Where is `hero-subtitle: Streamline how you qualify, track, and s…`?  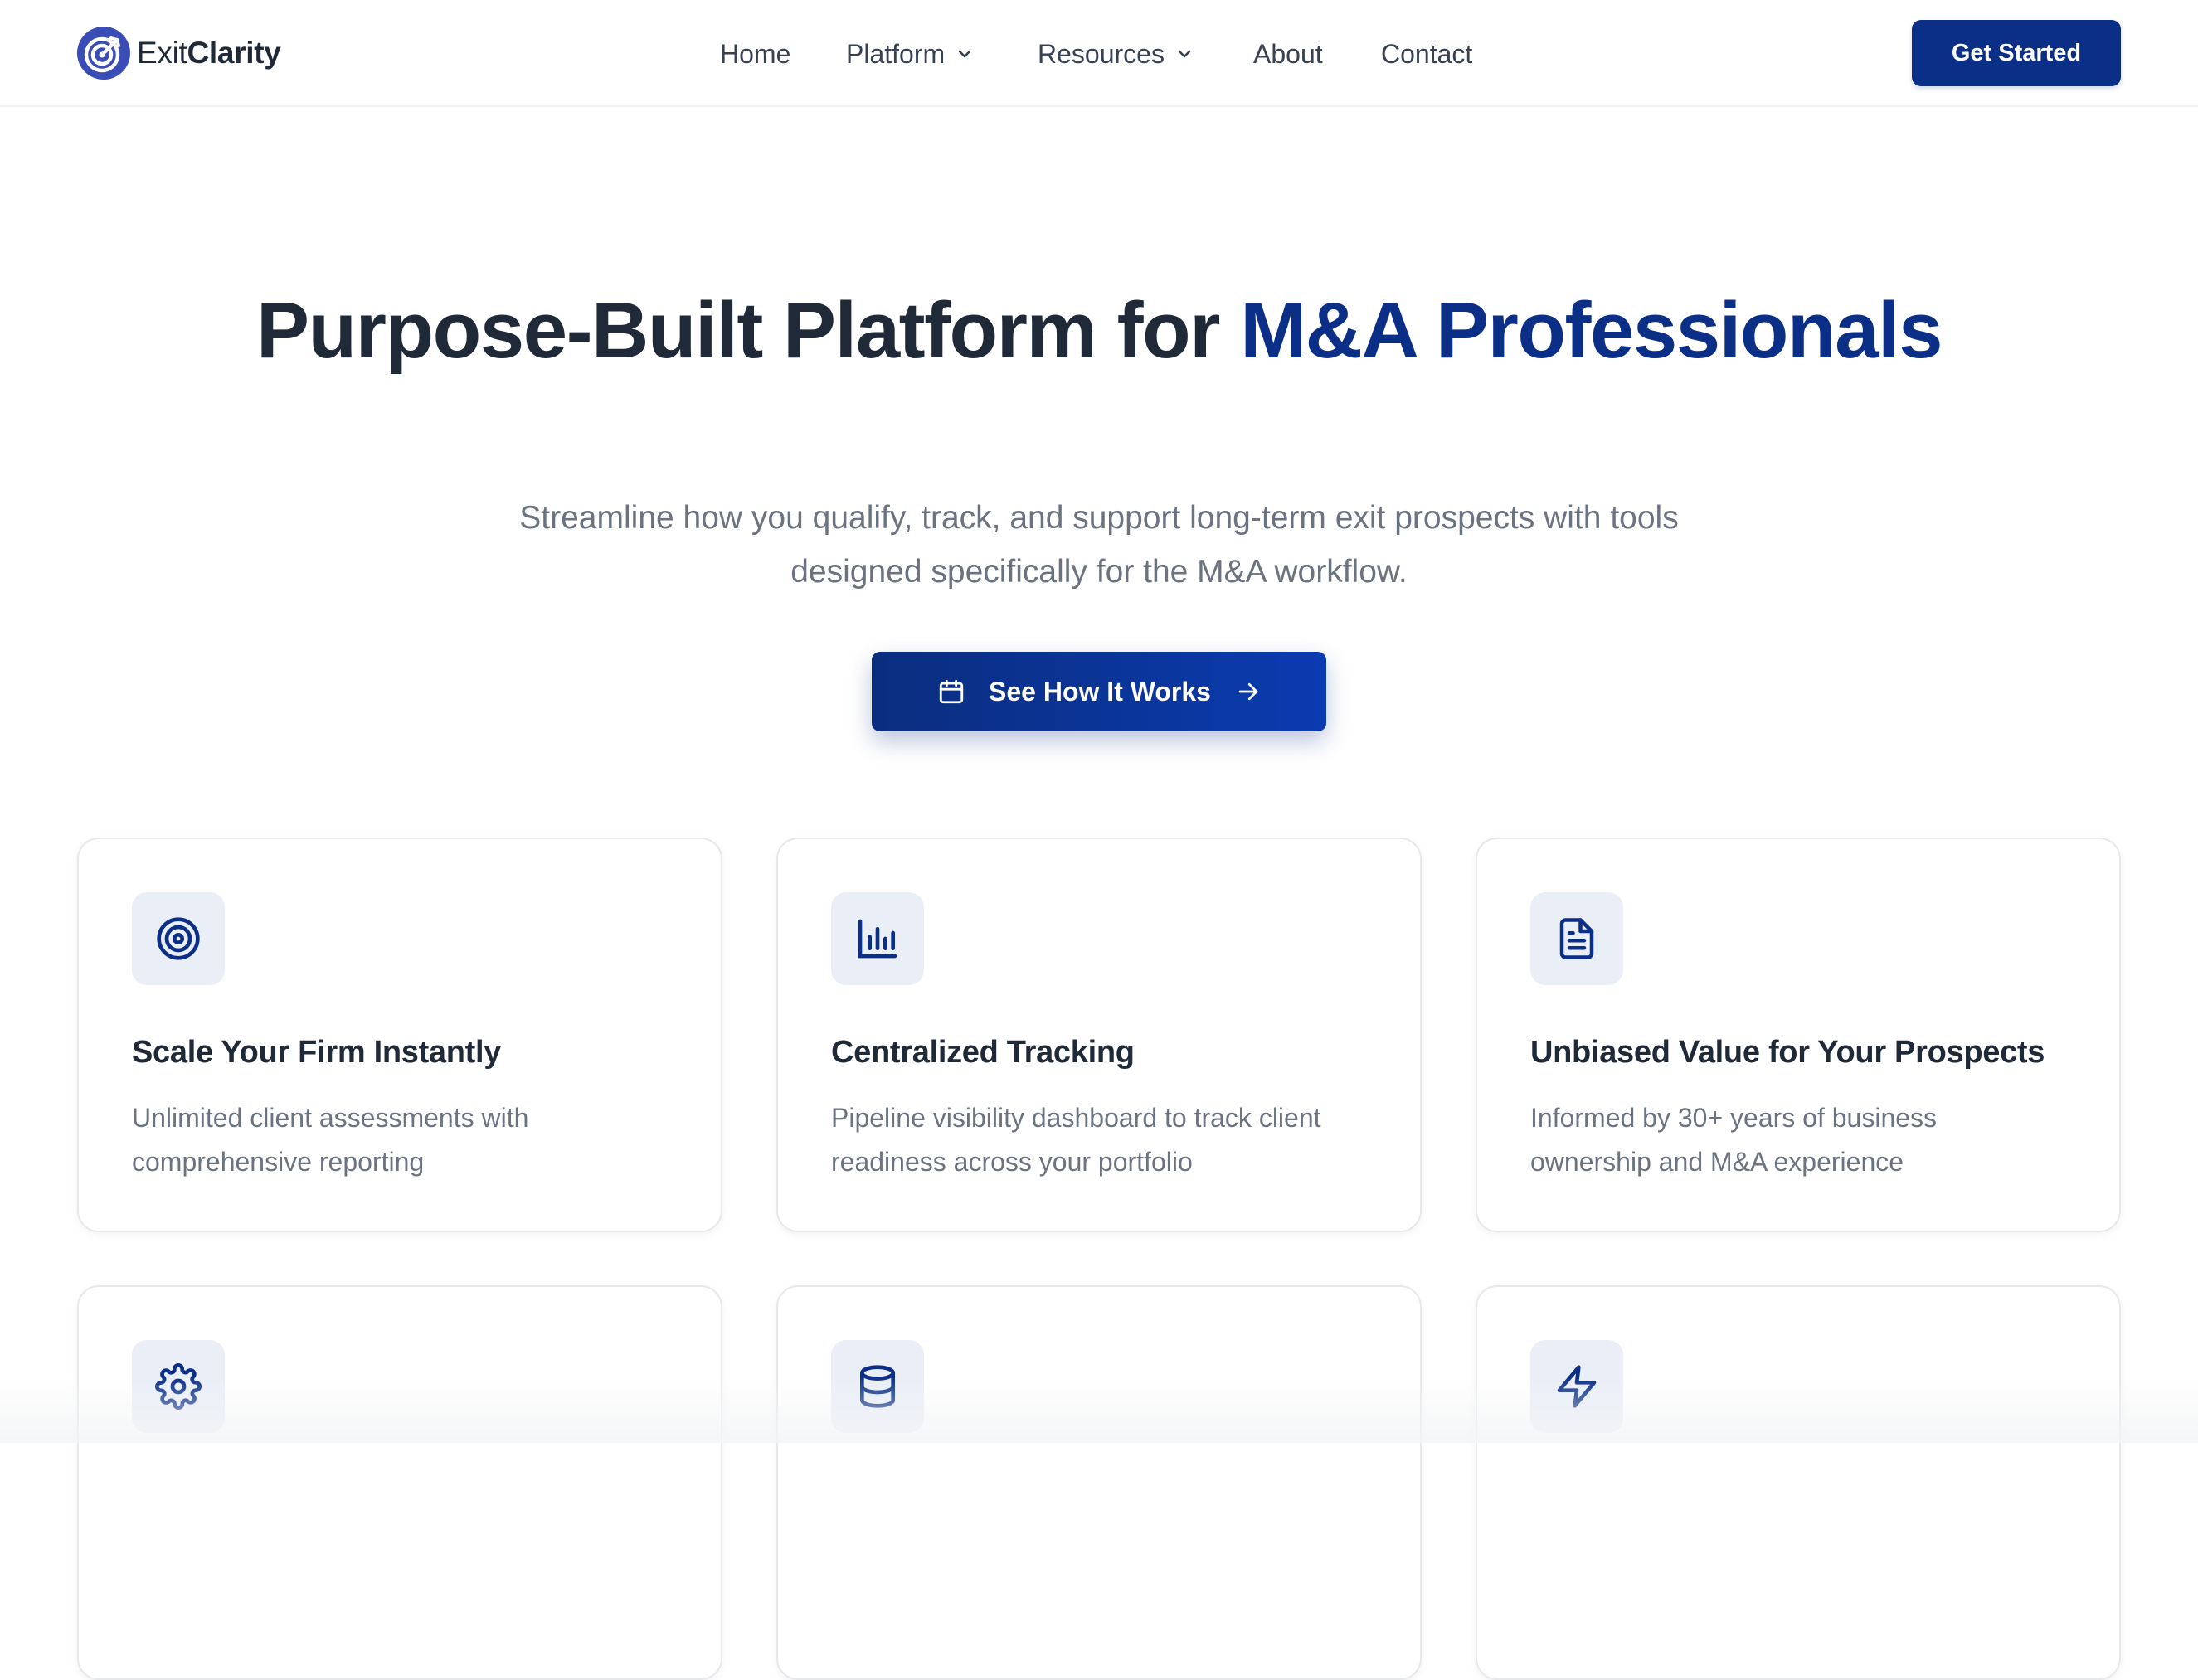 hero-subtitle: Streamline how you qualify, track, and s… is located at coordinates (1099, 545).